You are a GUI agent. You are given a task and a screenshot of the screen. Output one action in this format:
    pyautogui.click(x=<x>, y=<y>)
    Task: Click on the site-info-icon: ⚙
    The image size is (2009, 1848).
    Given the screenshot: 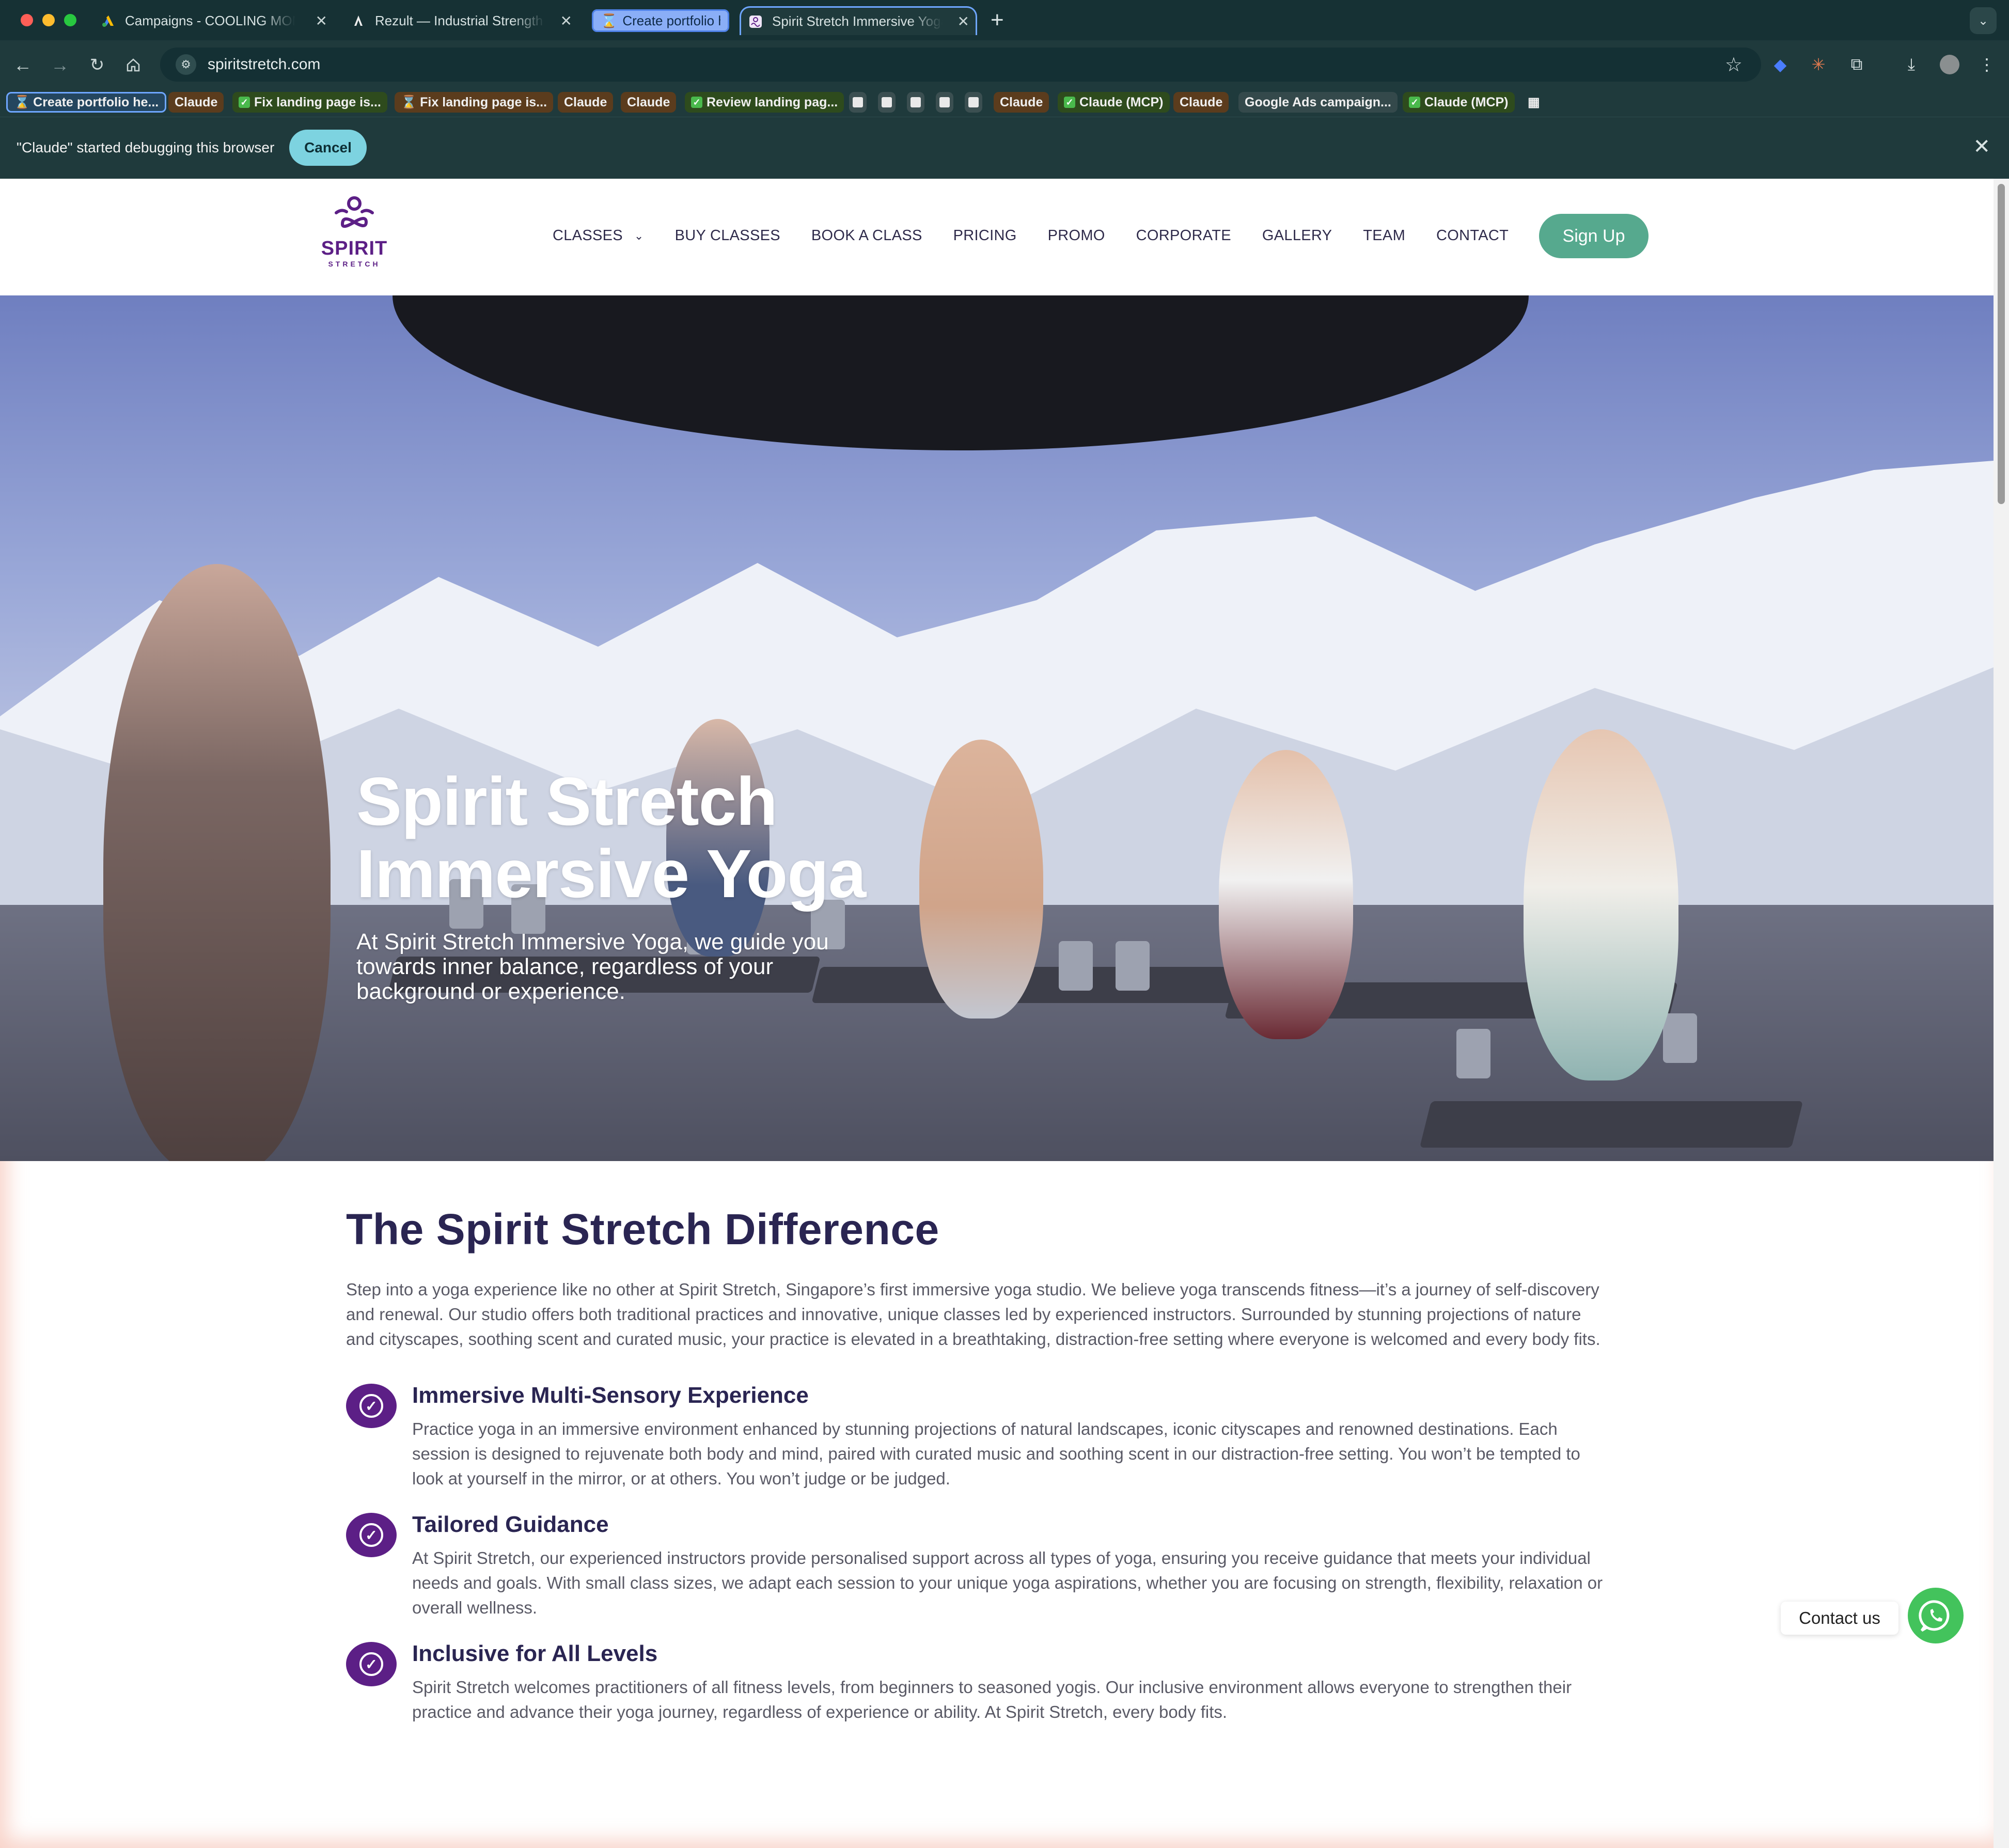 What is the action you would take?
    pyautogui.click(x=186, y=65)
    